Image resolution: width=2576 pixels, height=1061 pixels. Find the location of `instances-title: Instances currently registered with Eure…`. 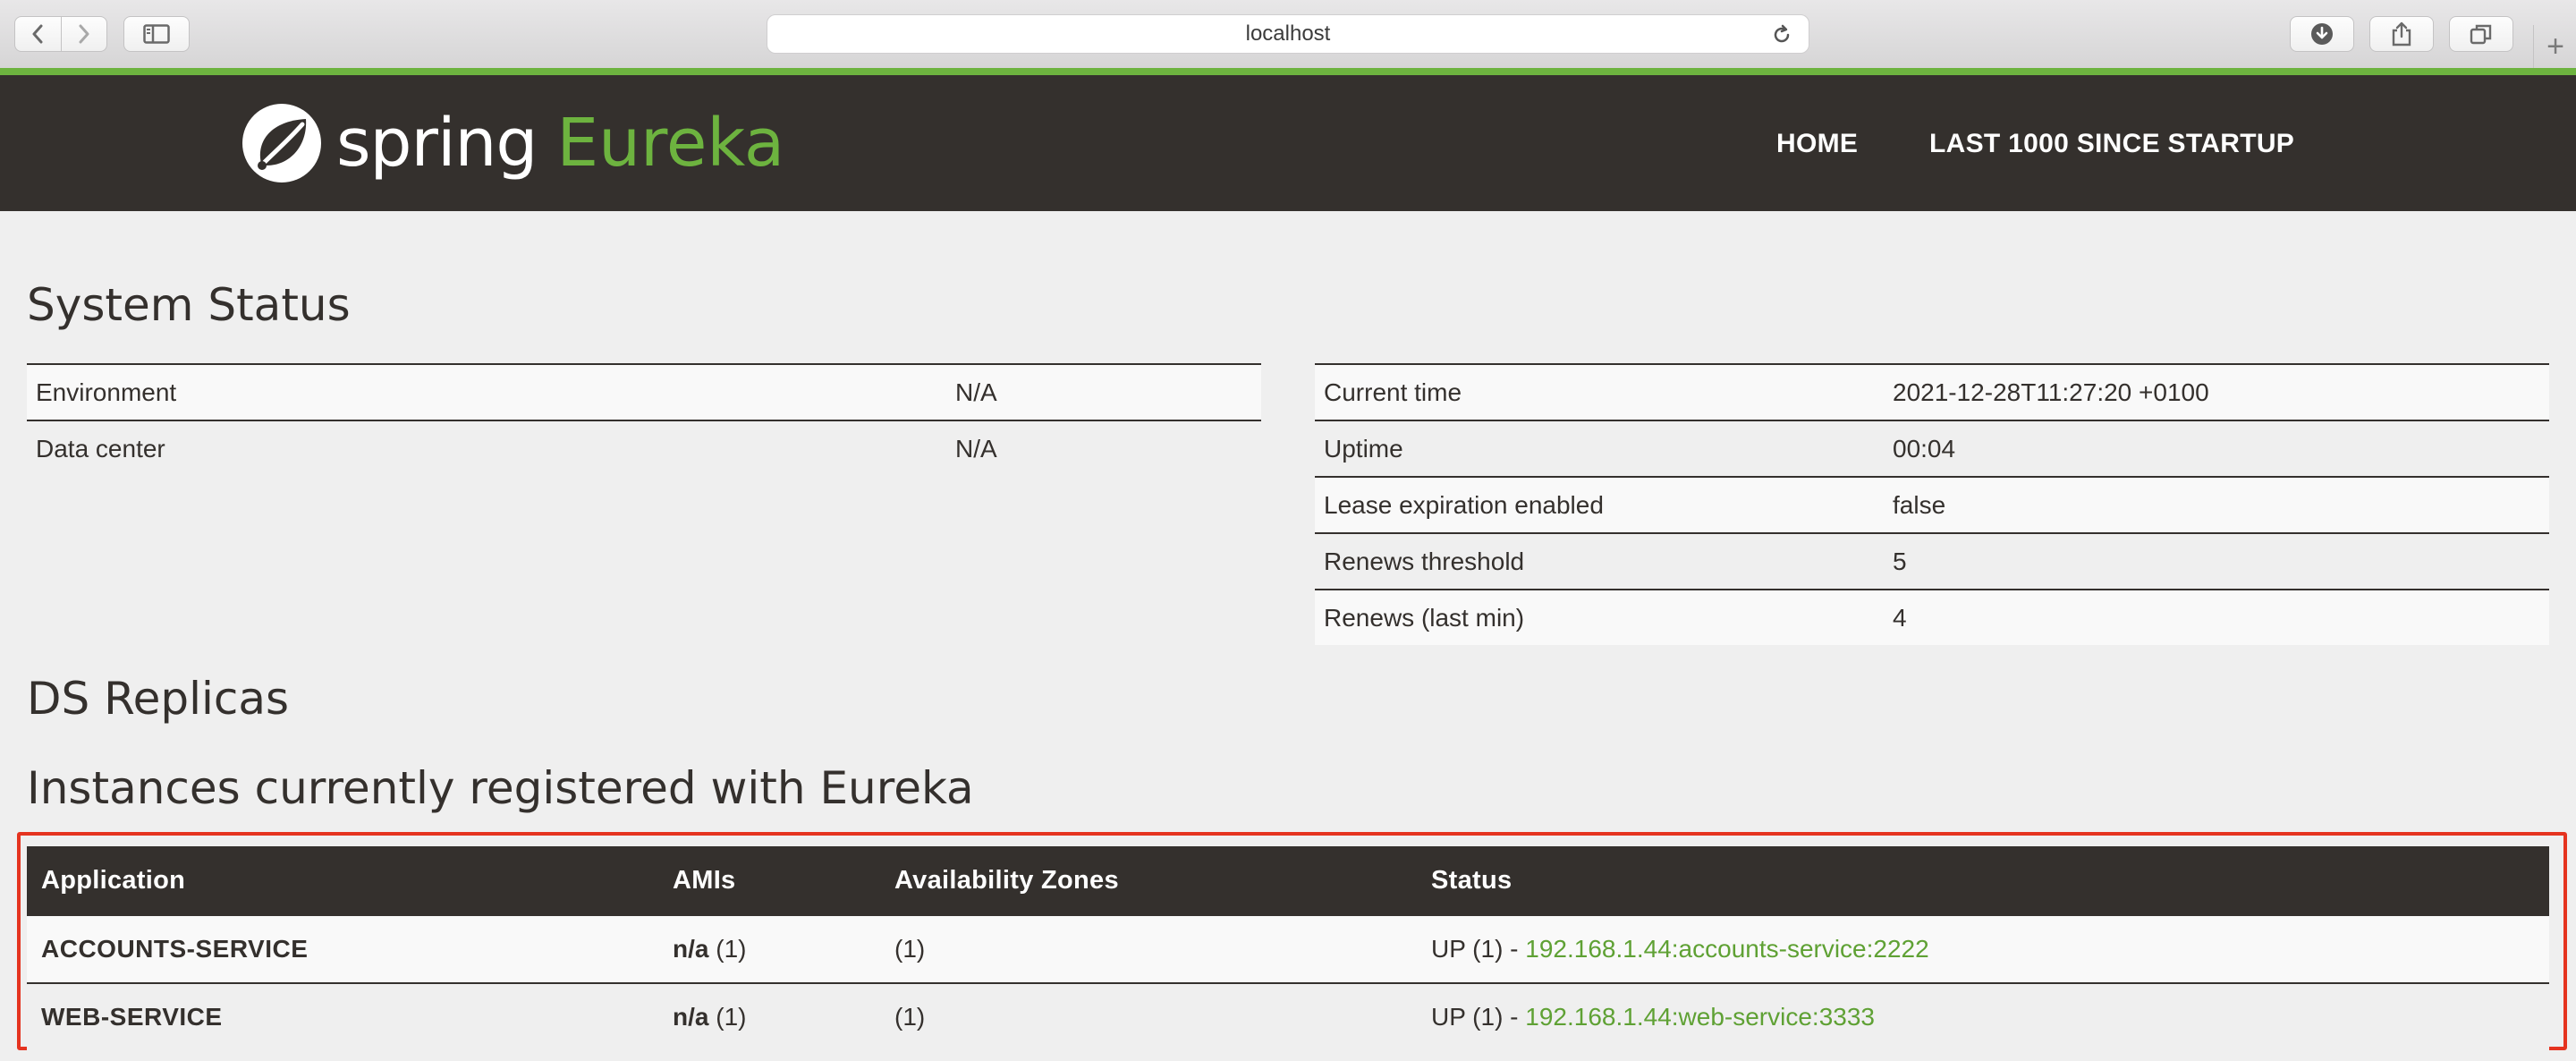

instances-title: Instances currently registered with Eure… is located at coordinates (500, 788).